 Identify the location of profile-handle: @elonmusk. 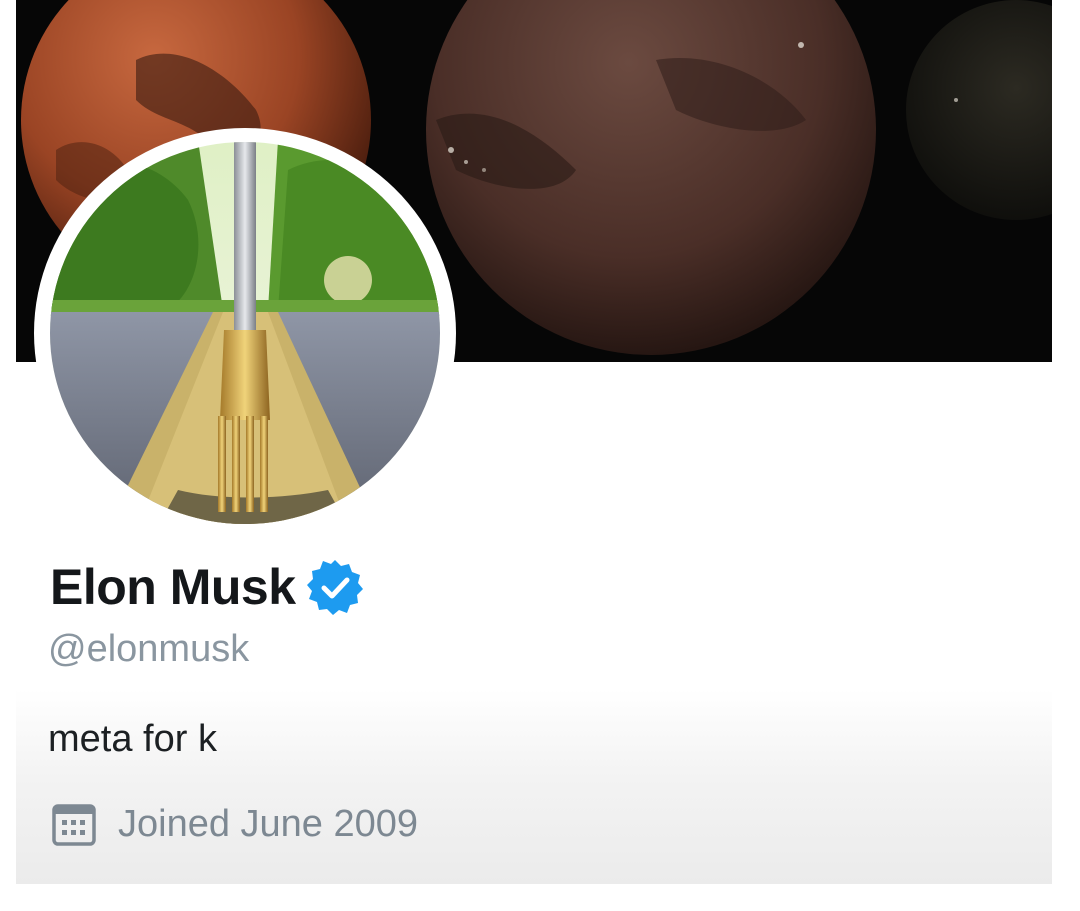
(149, 649).